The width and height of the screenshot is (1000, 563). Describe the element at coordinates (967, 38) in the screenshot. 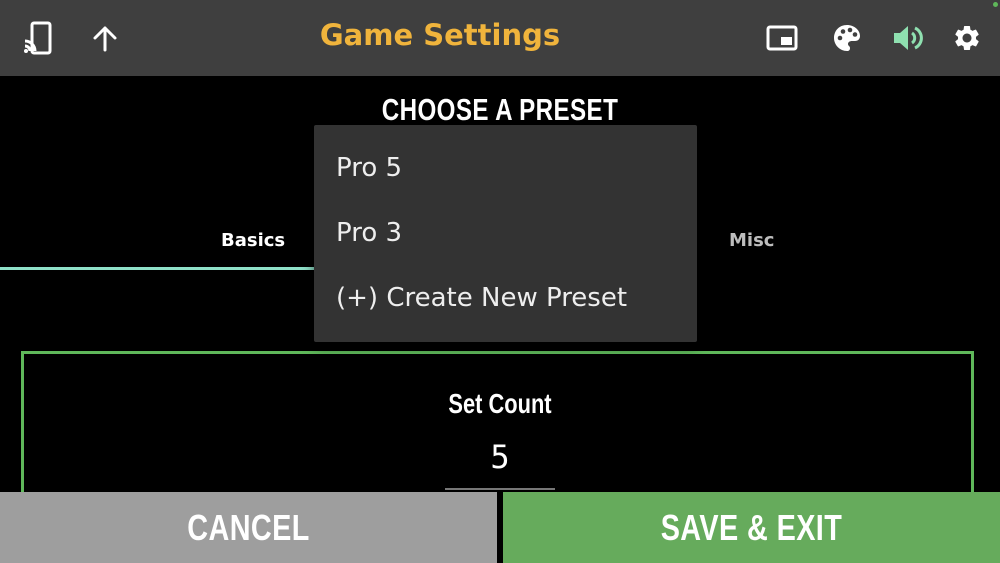

I see `gear-icon` at that location.